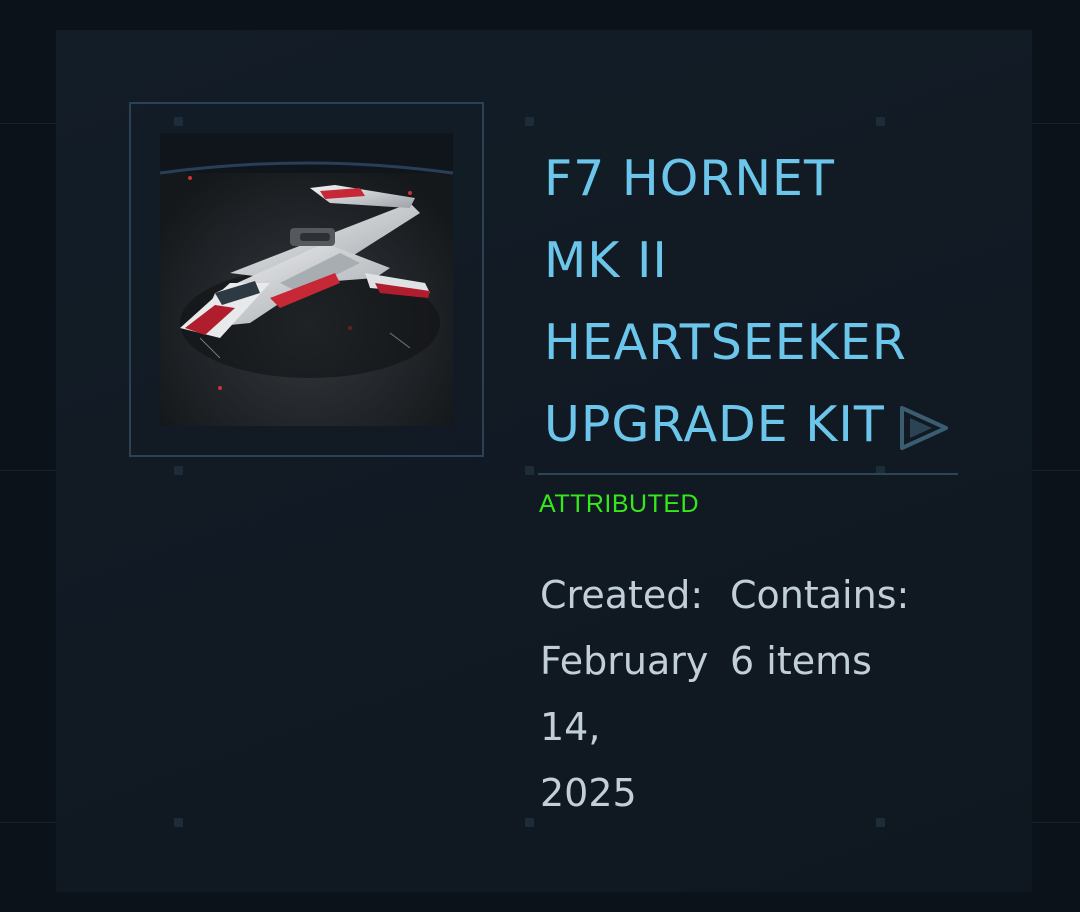 This screenshot has width=1080, height=912. What do you see at coordinates (748, 474) in the screenshot?
I see `title-divider` at bounding box center [748, 474].